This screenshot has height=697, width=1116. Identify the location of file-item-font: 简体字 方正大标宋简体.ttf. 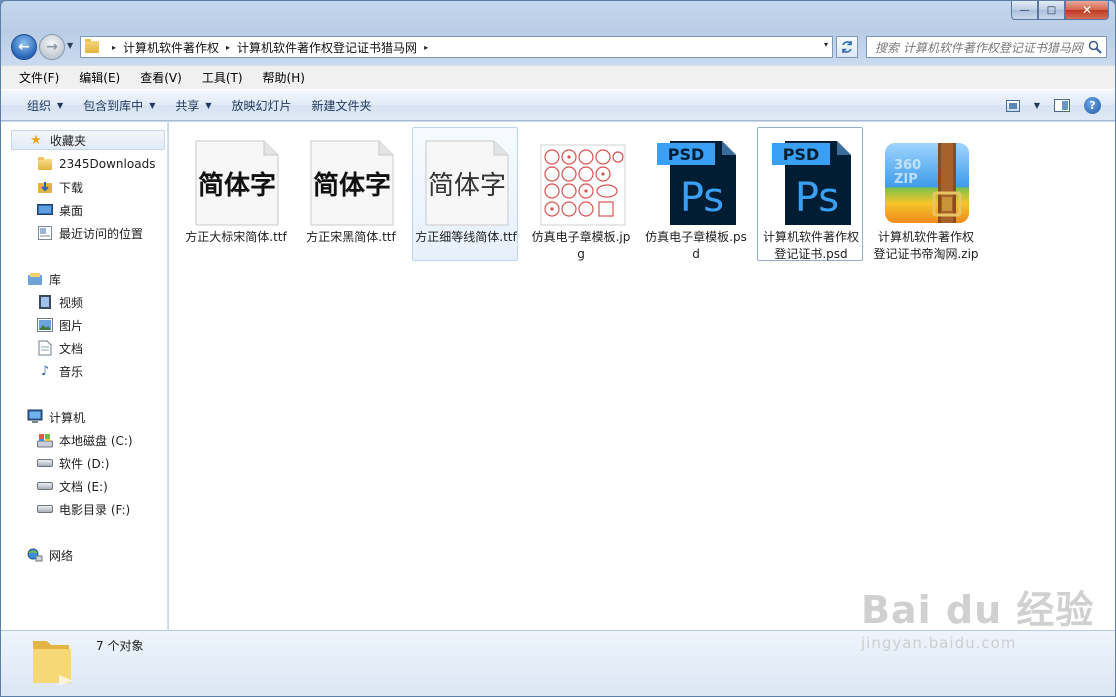
(235, 198).